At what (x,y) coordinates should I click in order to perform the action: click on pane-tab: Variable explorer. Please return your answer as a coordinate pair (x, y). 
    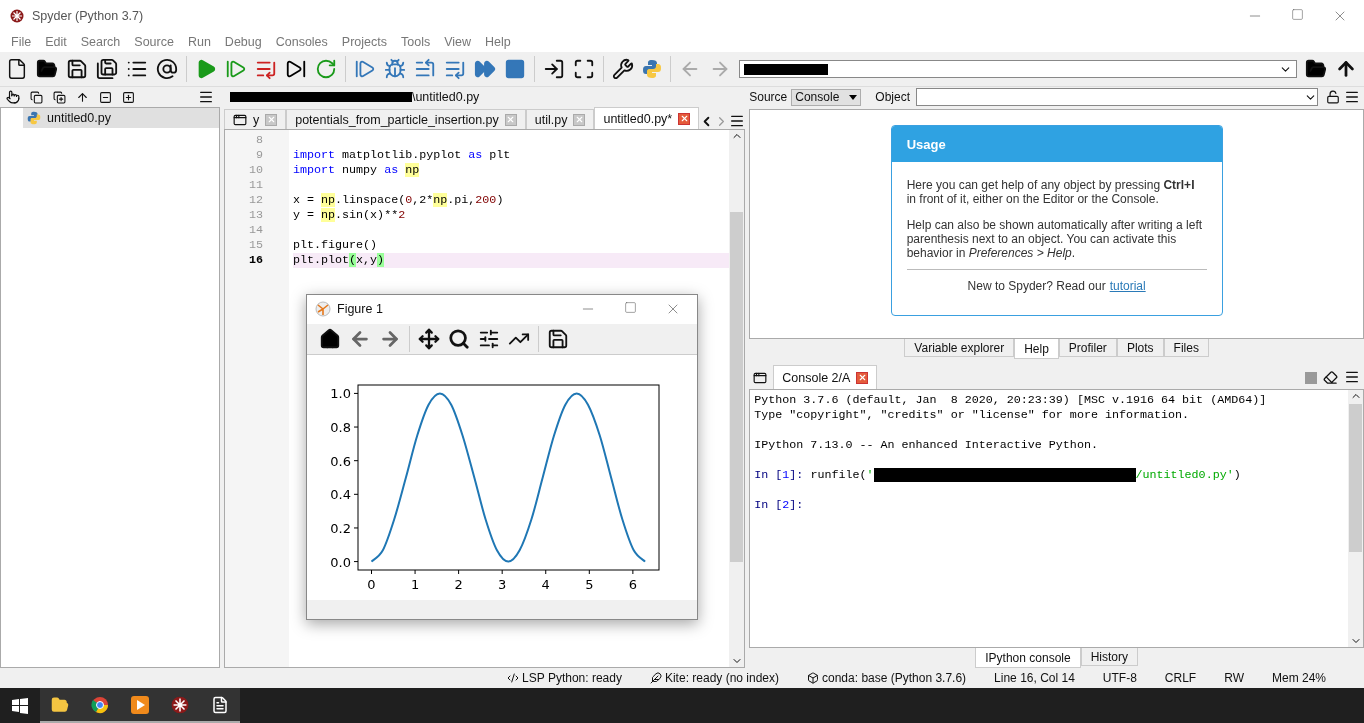
    Looking at the image, I should click on (959, 348).